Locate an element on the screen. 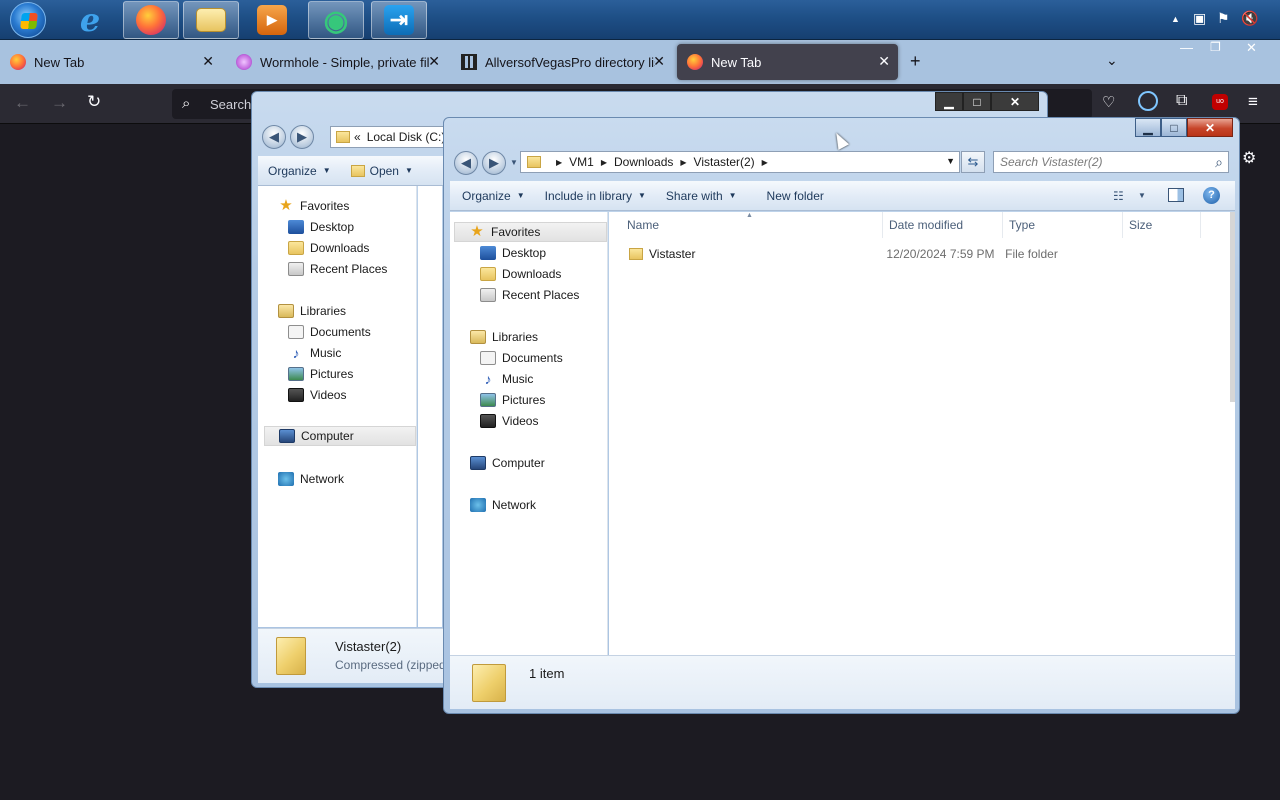  nav-label: Favorites is located at coordinates (516, 232).